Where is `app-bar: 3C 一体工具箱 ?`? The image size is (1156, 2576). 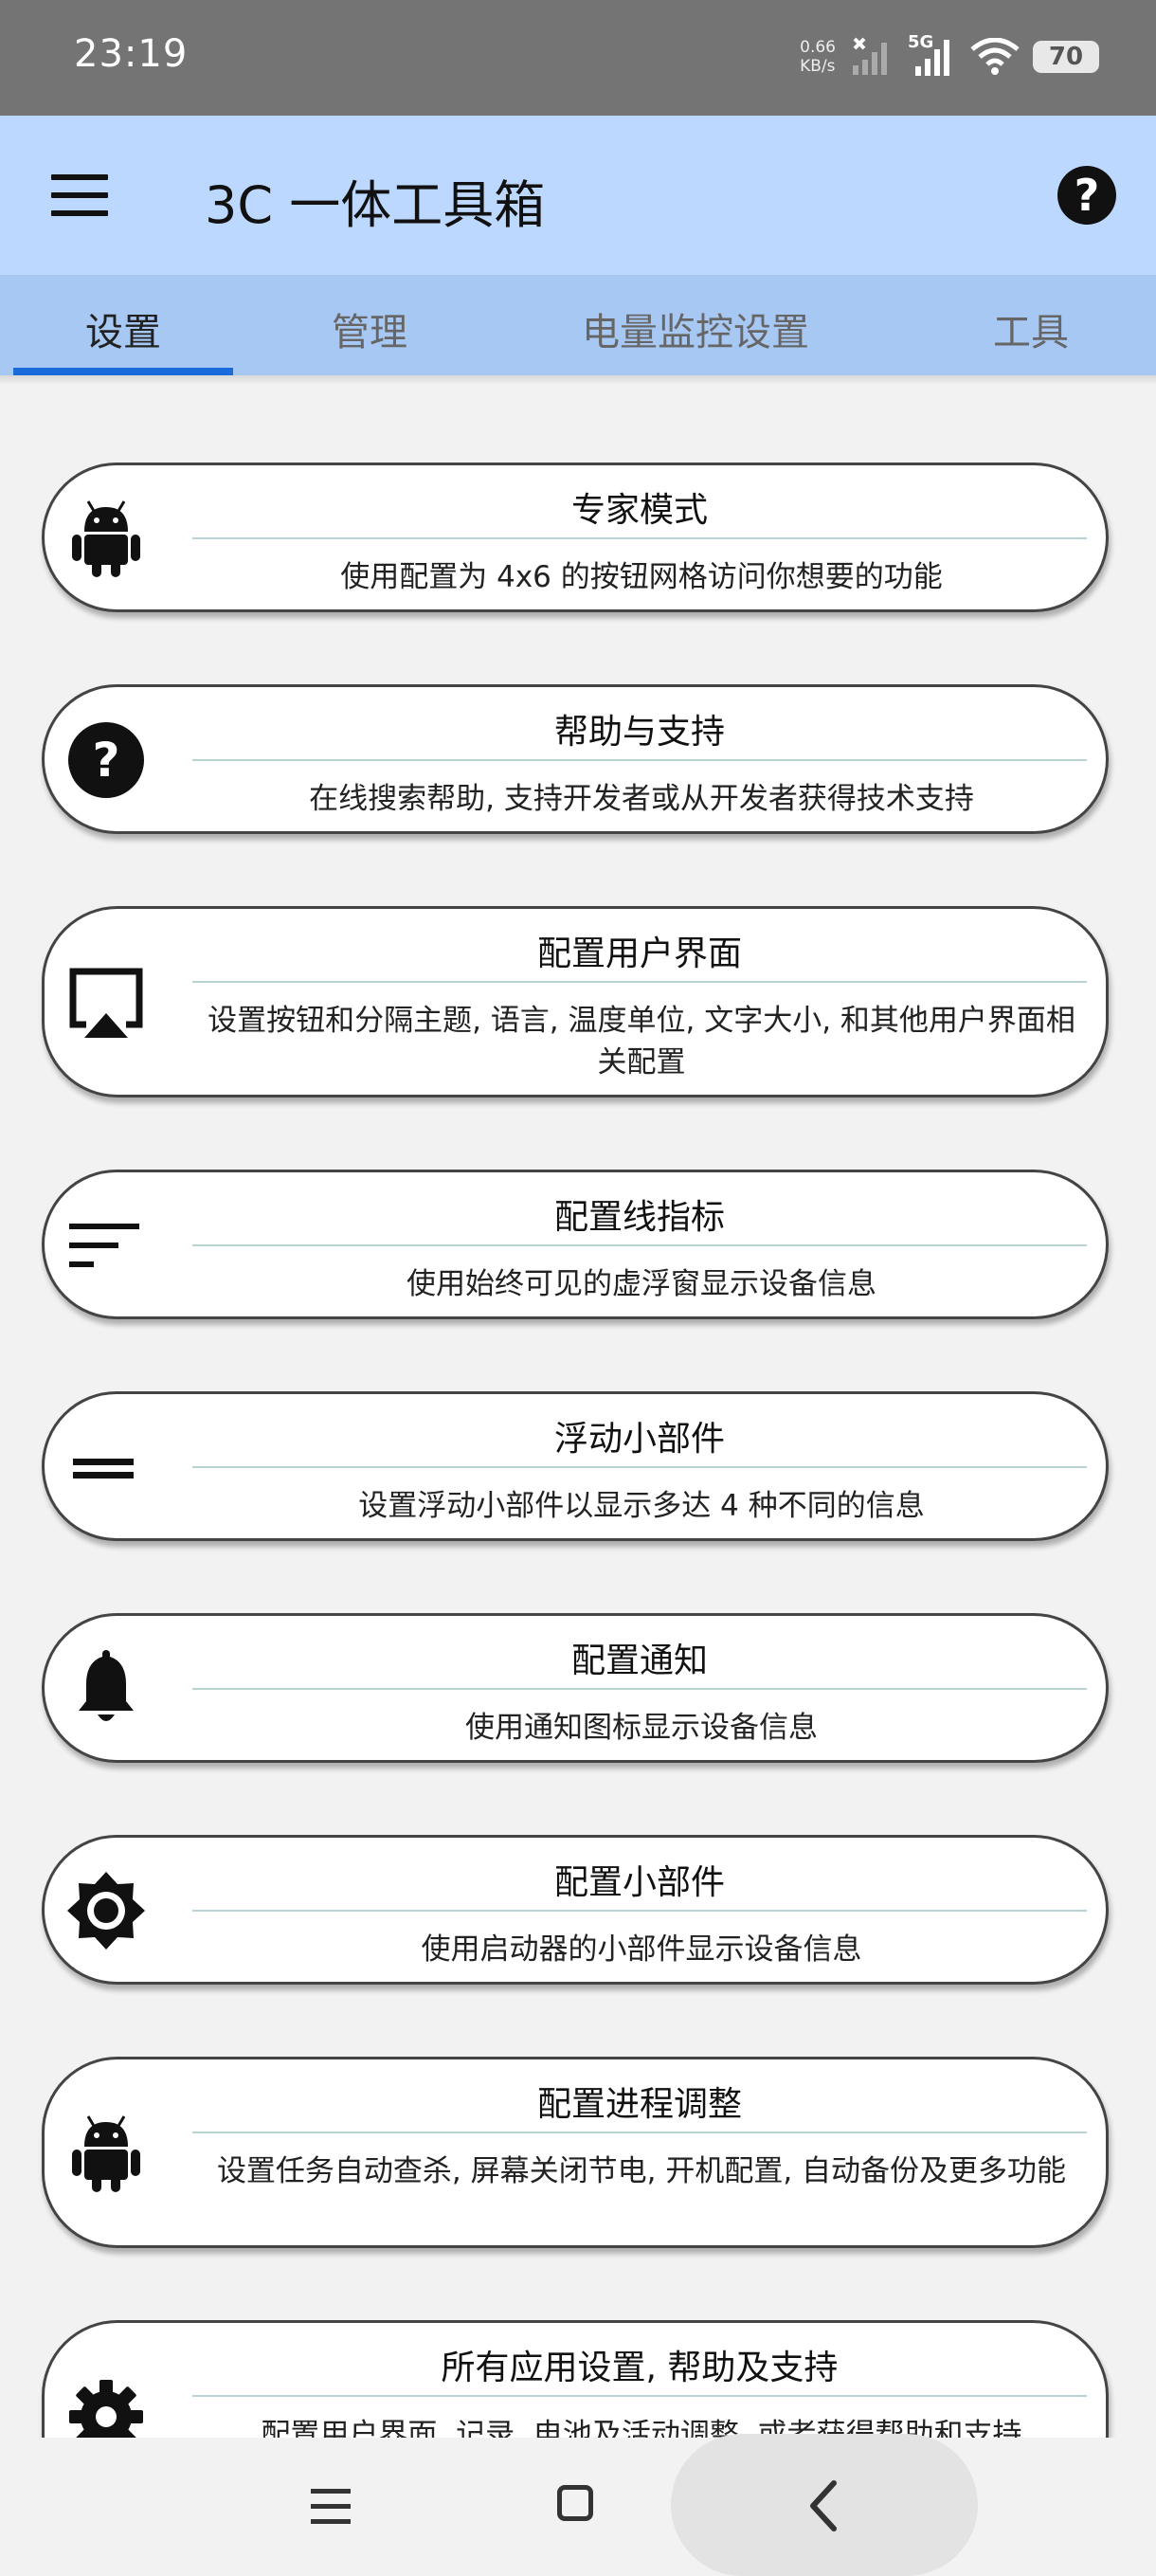
app-bar: 3C 一体工具箱 ? is located at coordinates (578, 195).